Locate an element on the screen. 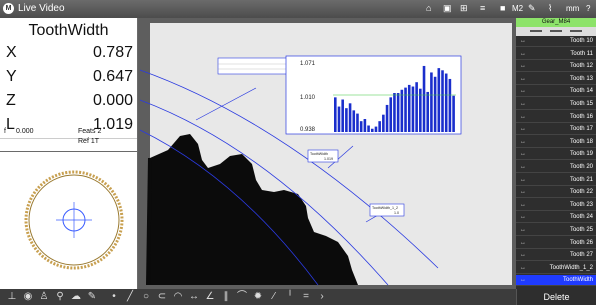 Image resolution: width=596 pixels, height=305 pixels. parallel-tool-icon: ∥ is located at coordinates (226, 297).